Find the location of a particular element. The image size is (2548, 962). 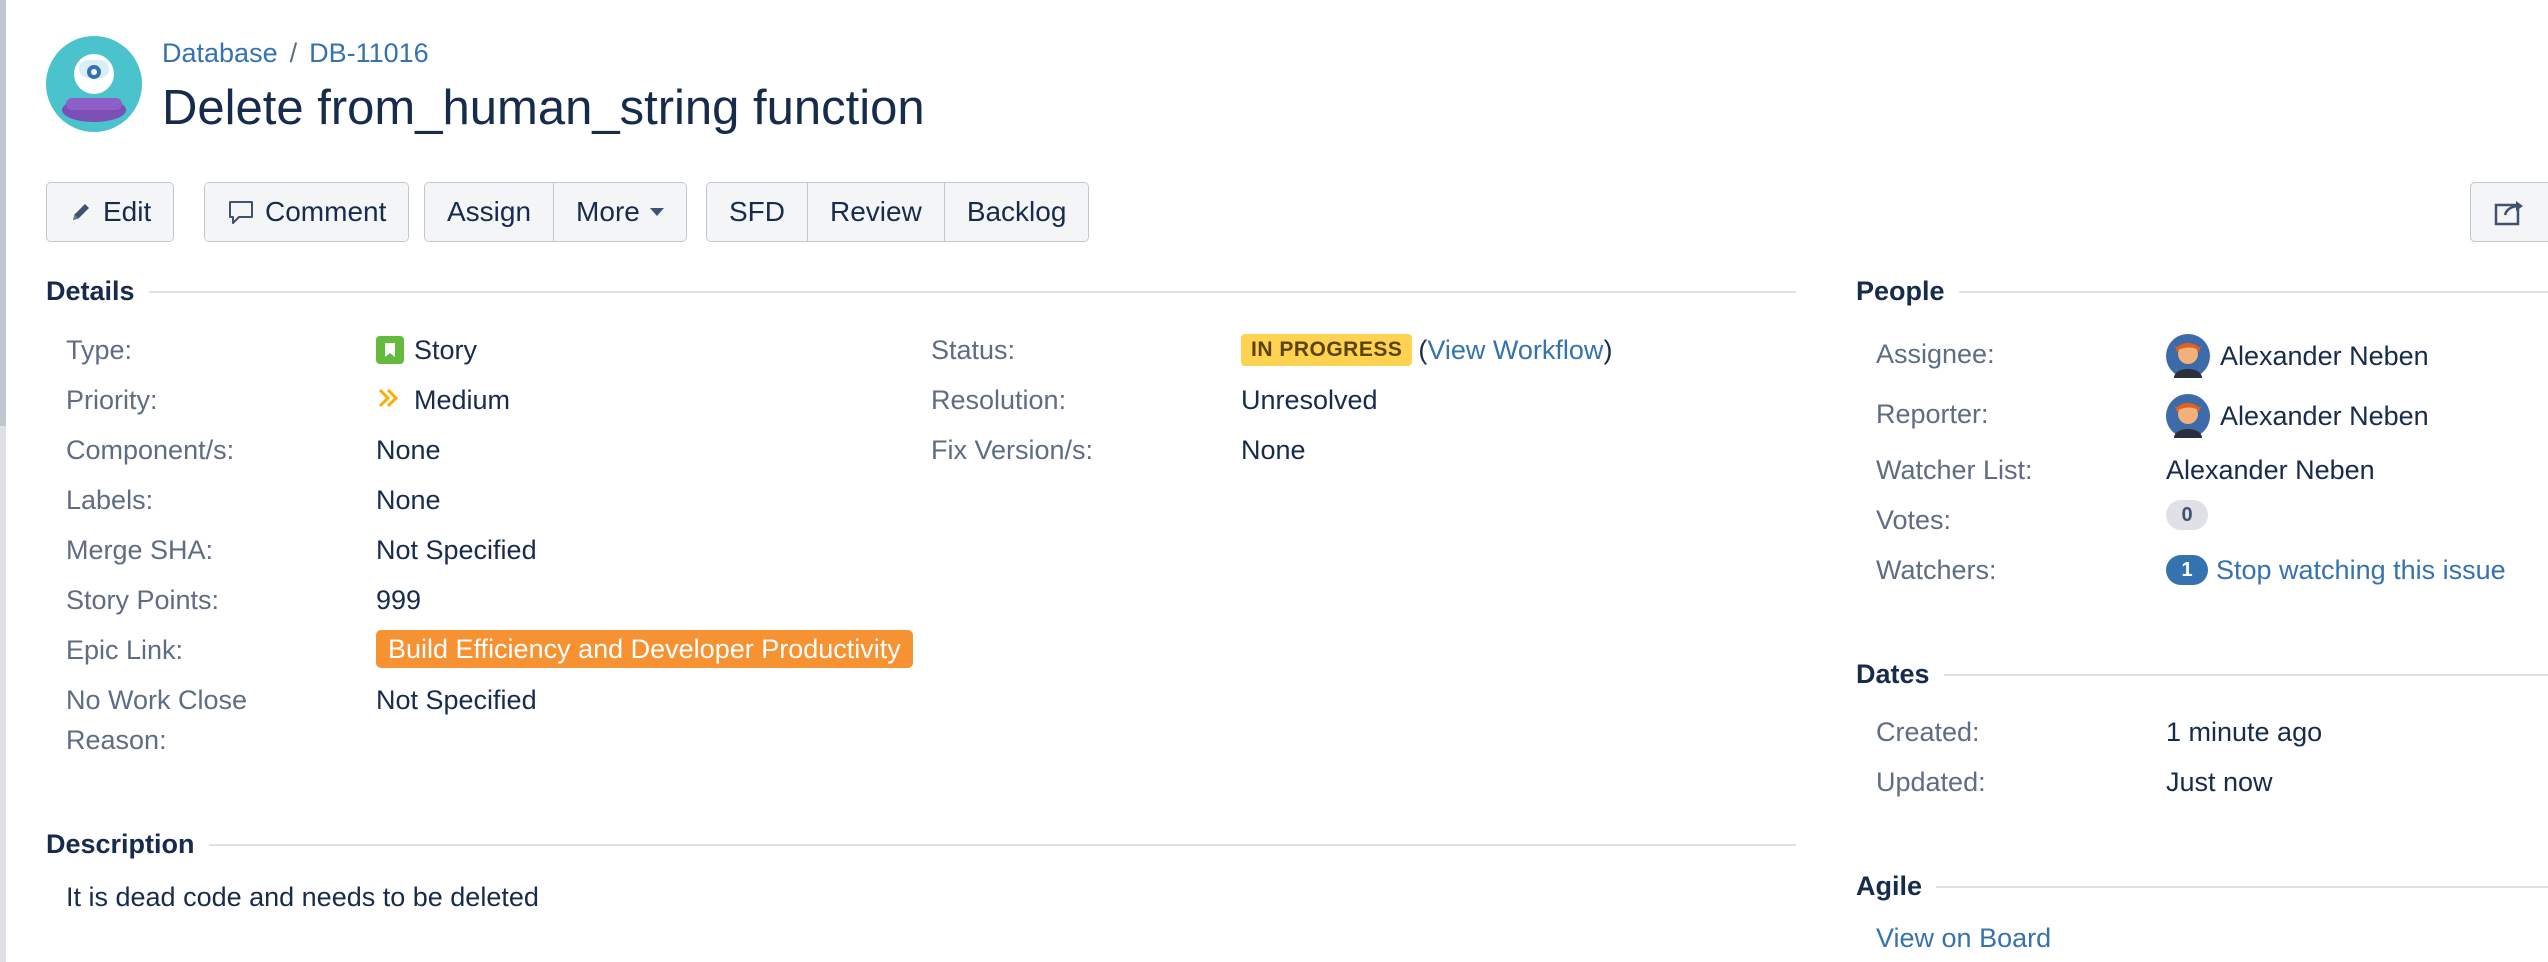

story-points-value: 999 is located at coordinates (398, 600).